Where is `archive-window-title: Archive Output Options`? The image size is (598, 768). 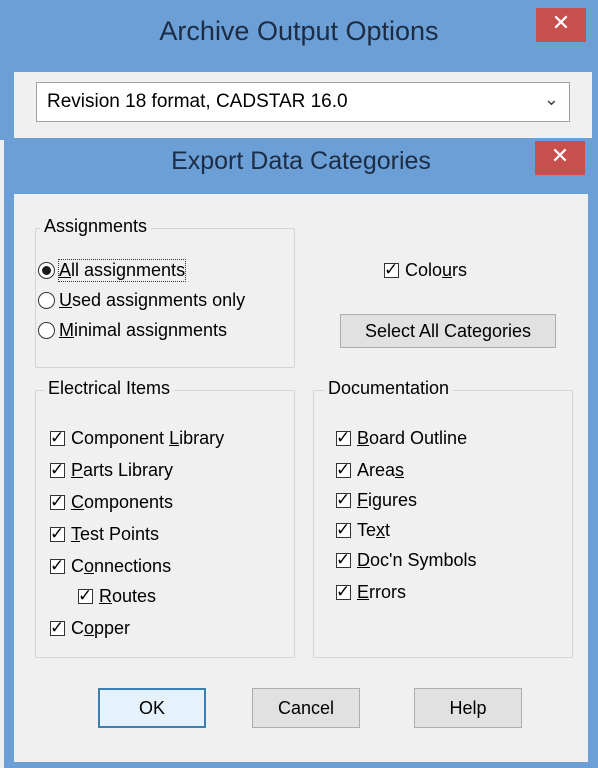
archive-window-title: Archive Output Options is located at coordinates (299, 31).